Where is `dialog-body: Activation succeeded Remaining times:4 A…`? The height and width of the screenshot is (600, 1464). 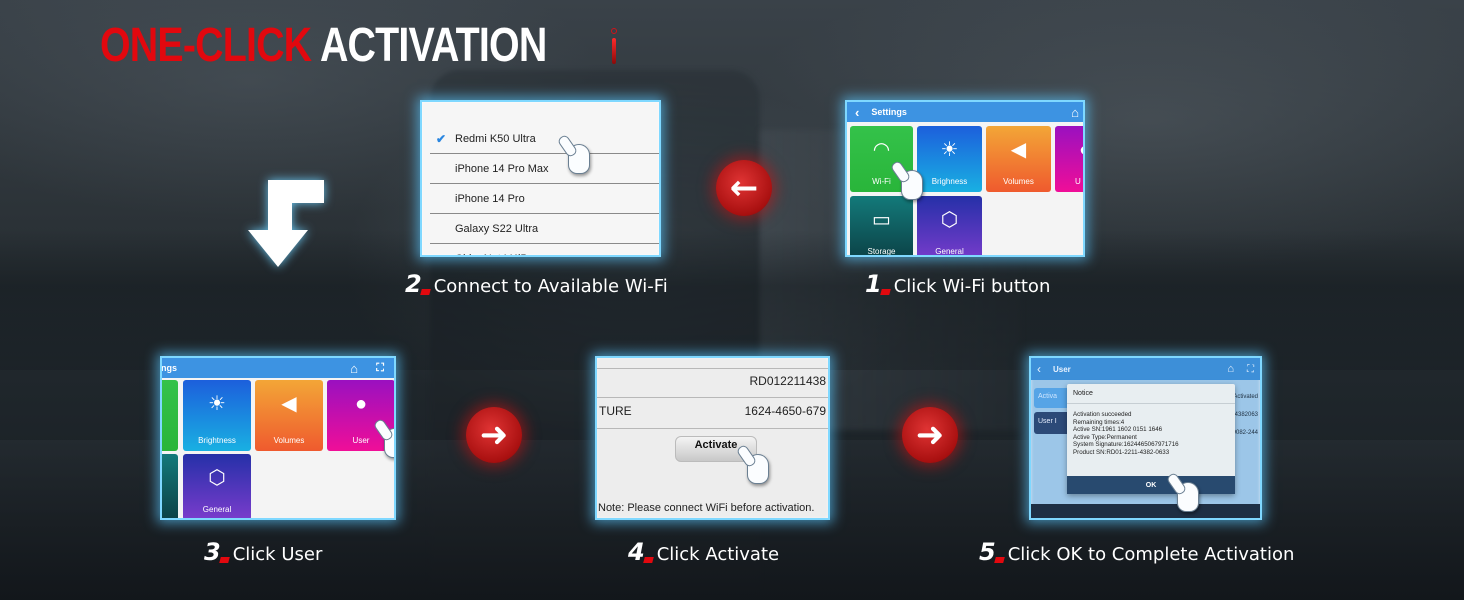
dialog-body: Activation succeeded Remaining times:4 A… is located at coordinates (1151, 434).